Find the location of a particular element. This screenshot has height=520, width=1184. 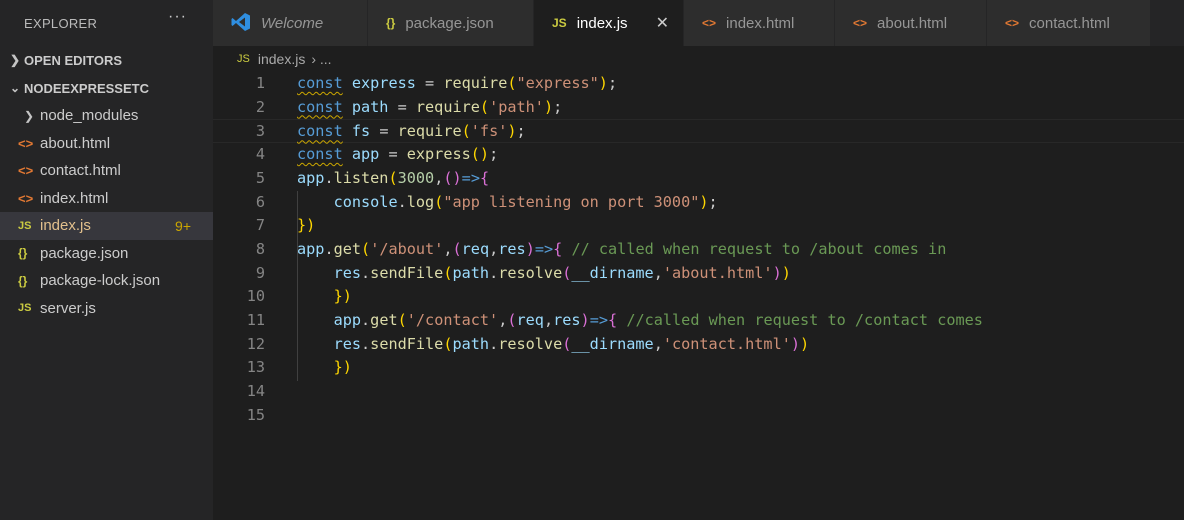

tree-item-node-modules: ❯ node_modules is located at coordinates (106, 116).